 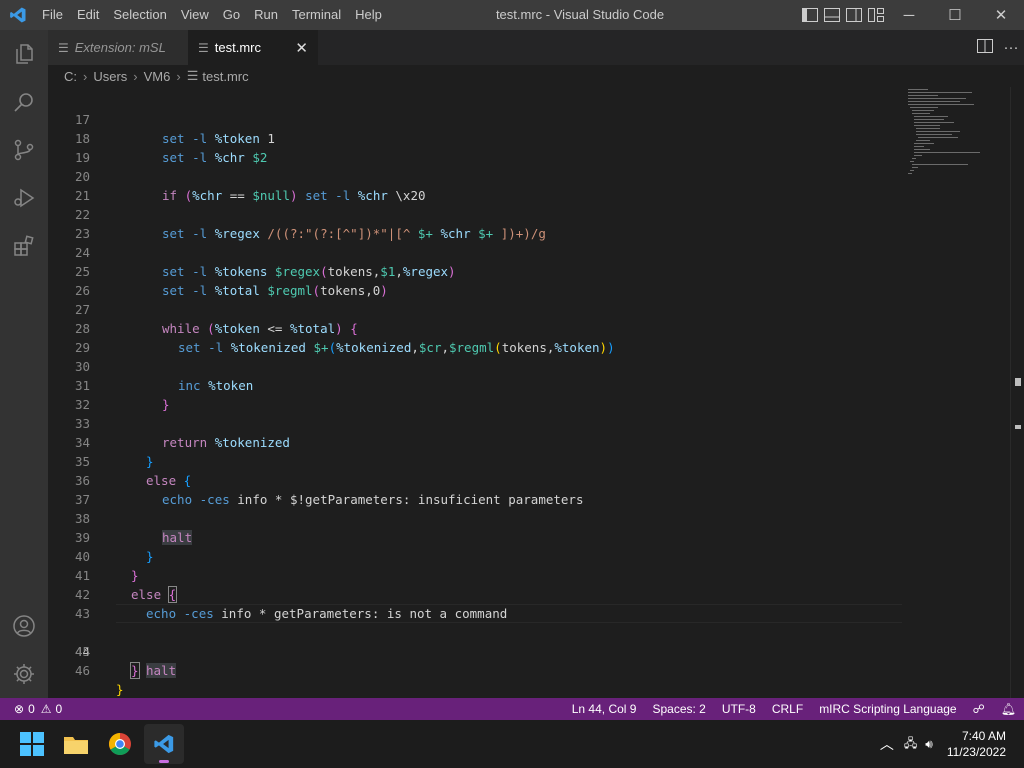 I want to click on warning-icon: ⚠, so click(x=46, y=709).